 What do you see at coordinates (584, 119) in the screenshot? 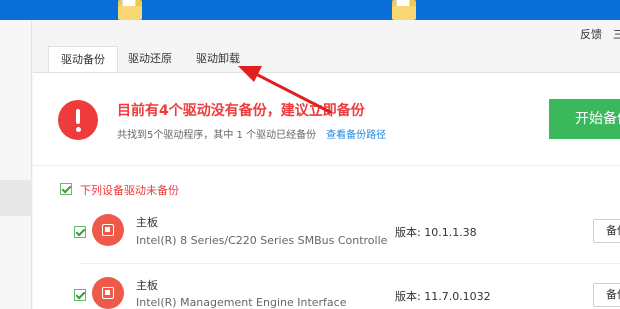
I see `start-backup-button: 开始备份` at bounding box center [584, 119].